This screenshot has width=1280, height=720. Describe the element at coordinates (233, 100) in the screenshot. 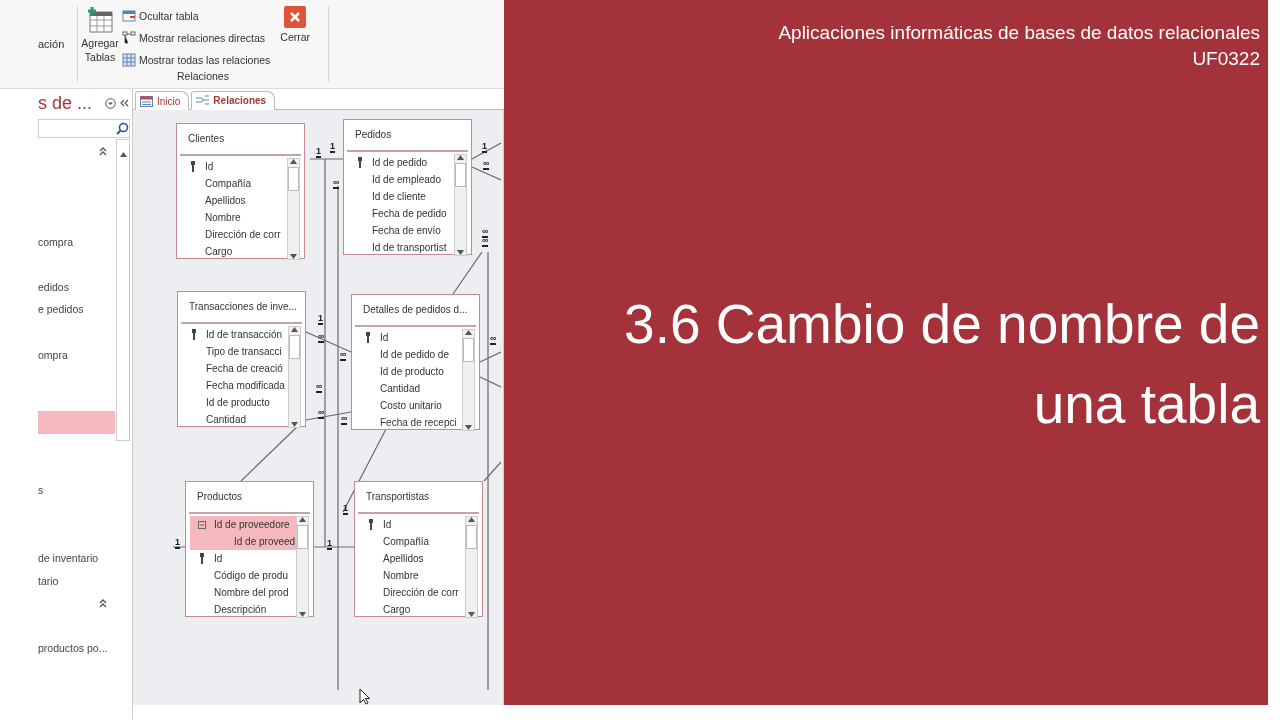

I see `document-tab: Relaciones` at that location.